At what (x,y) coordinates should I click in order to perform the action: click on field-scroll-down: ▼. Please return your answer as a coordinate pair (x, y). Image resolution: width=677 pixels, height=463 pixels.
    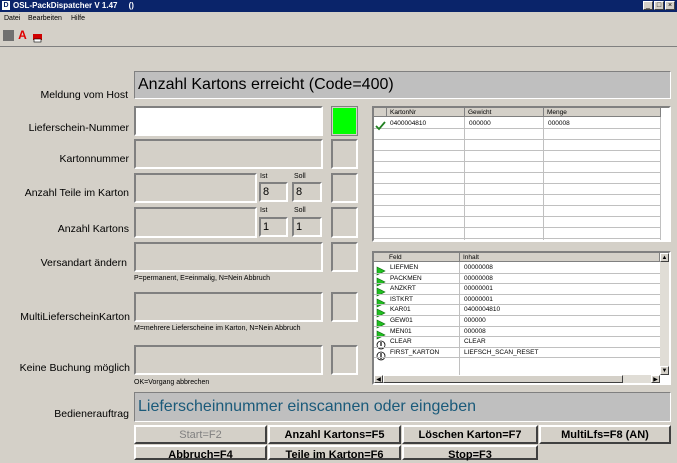
    Looking at the image, I should click on (664, 370).